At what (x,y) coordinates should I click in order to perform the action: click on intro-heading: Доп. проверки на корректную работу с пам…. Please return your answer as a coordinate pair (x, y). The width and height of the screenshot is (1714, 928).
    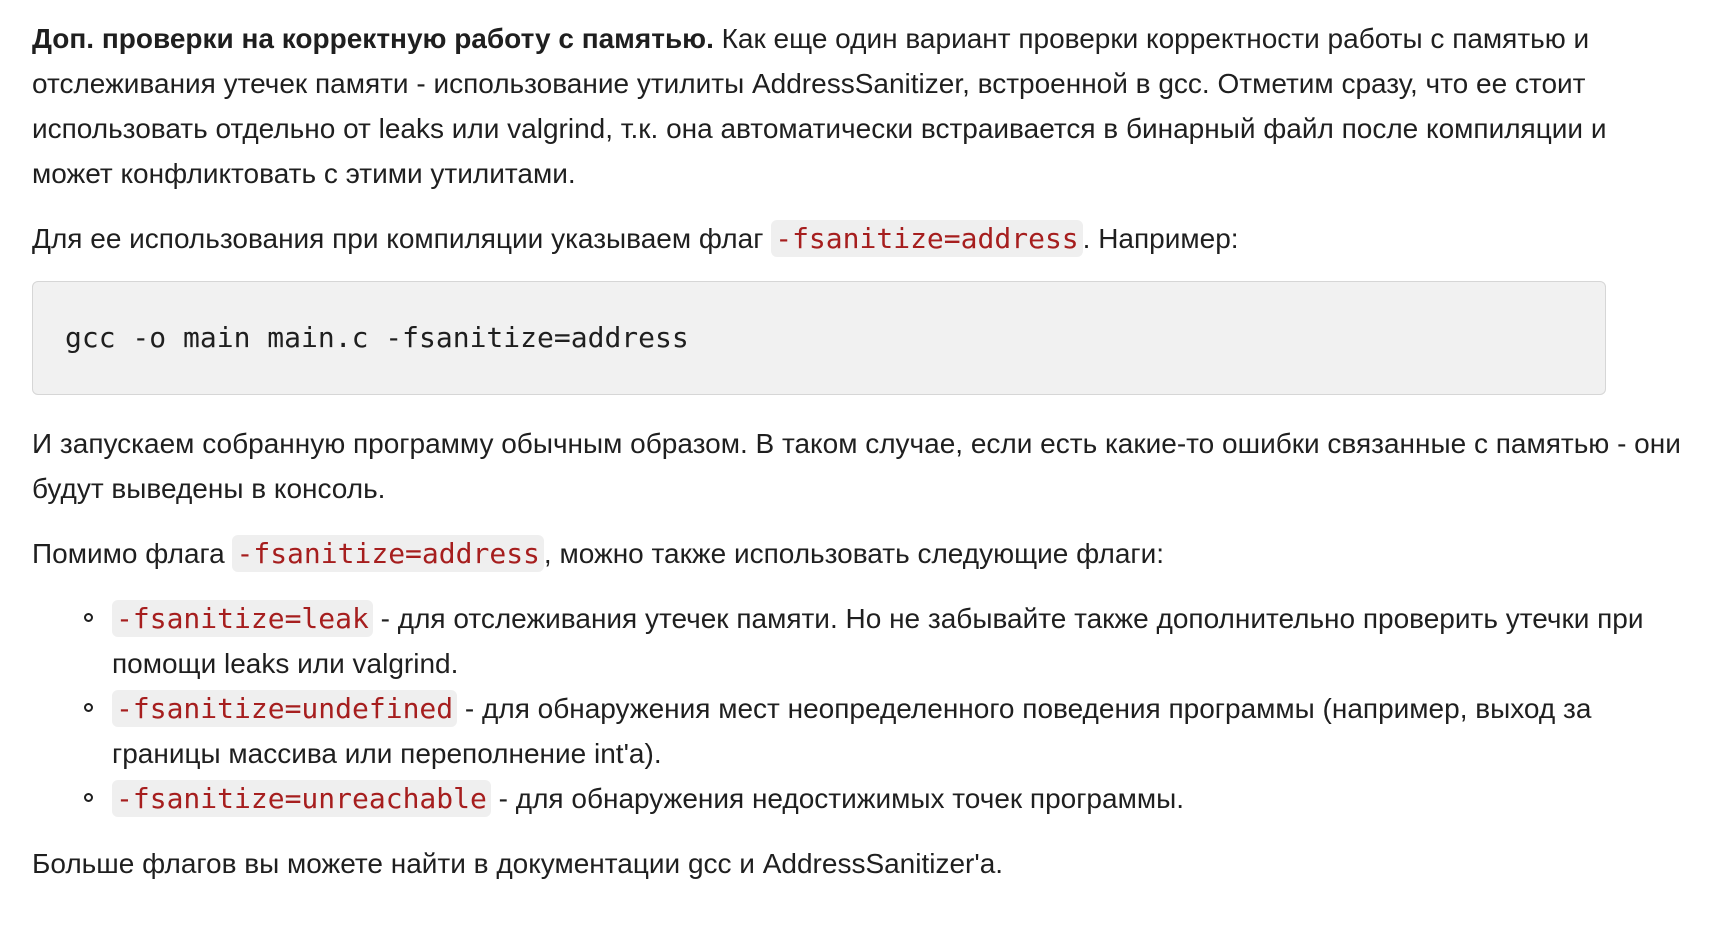
    Looking at the image, I should click on (373, 38).